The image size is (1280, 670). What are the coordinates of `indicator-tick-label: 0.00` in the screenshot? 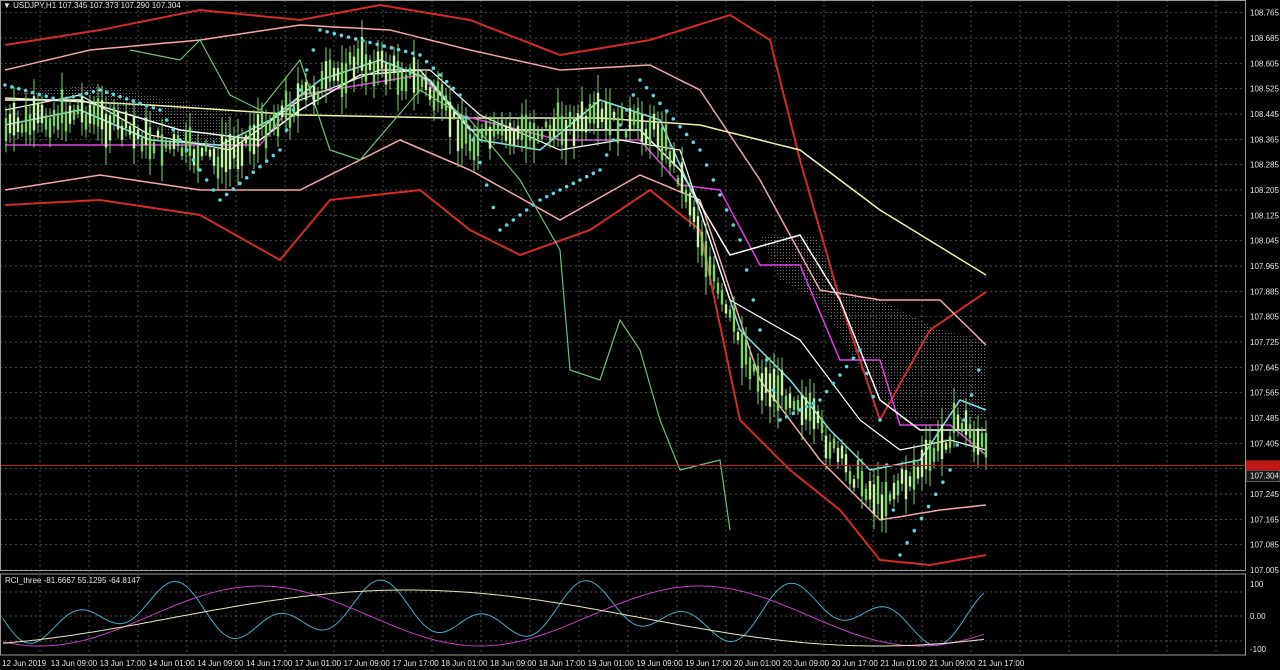 It's located at (1258, 616).